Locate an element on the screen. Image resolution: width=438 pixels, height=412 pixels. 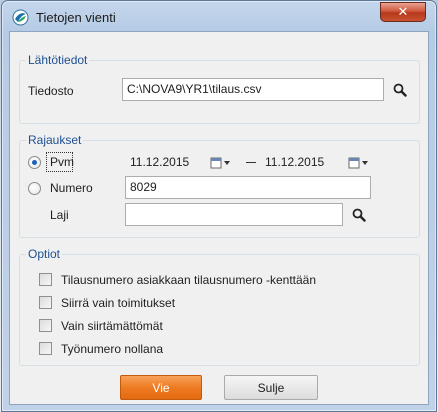
date-from-calendar-button is located at coordinates (221, 163).